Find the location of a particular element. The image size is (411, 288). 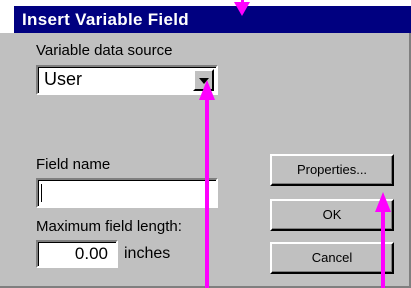

left-margin is located at coordinates (7, 16).